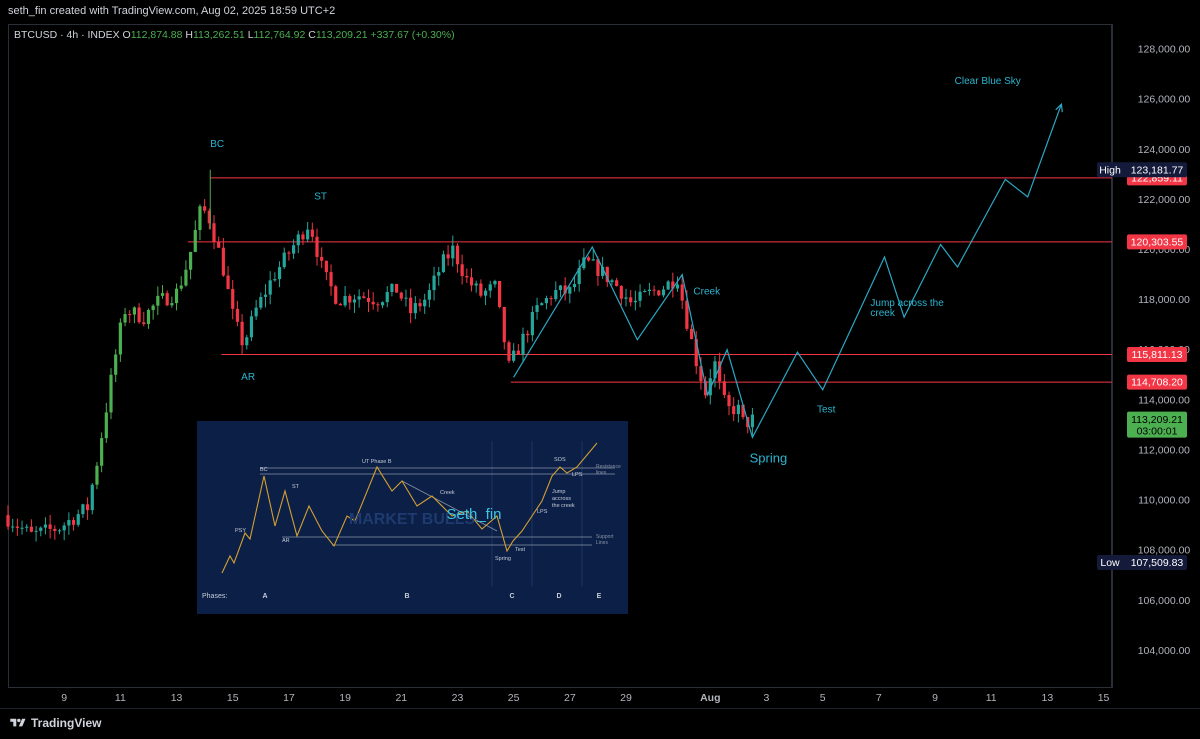 The height and width of the screenshot is (739, 1200). What do you see at coordinates (341, 35) in the screenshot?
I see `legend-close: 113,209.21` at bounding box center [341, 35].